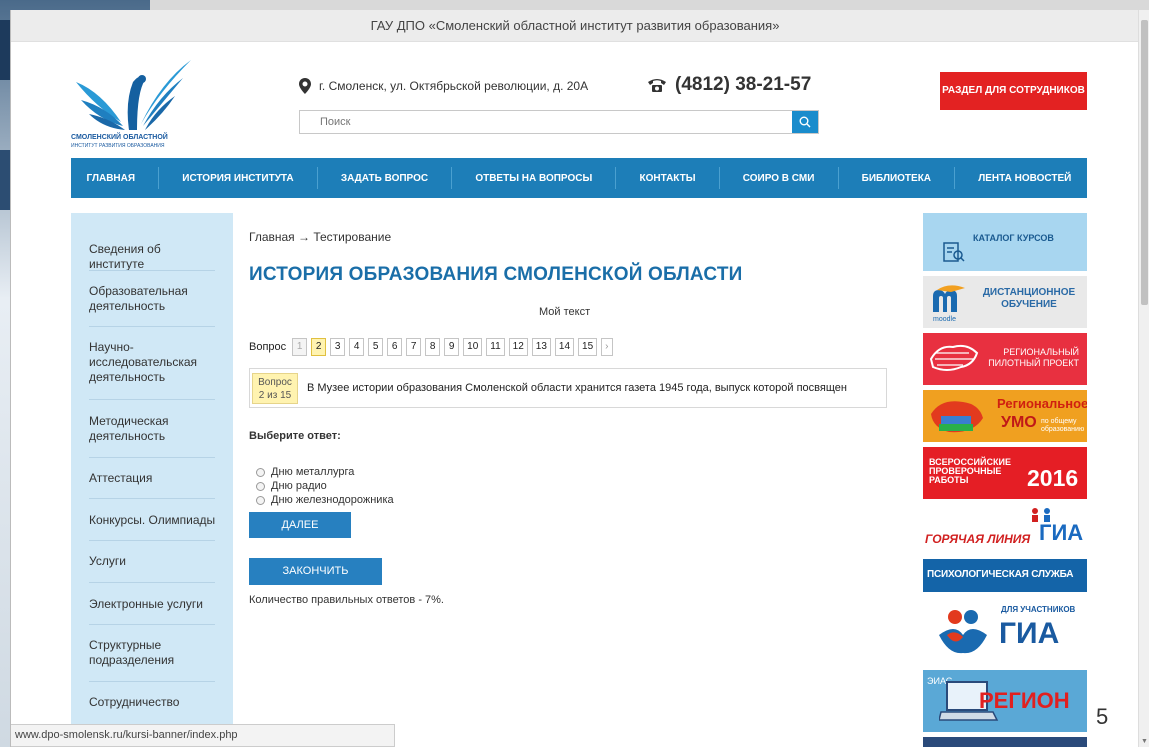 The image size is (1149, 747). Describe the element at coordinates (154, 362) in the screenshot. I see `sidebar-item-research: Научно-исследовательская деятельность` at that location.